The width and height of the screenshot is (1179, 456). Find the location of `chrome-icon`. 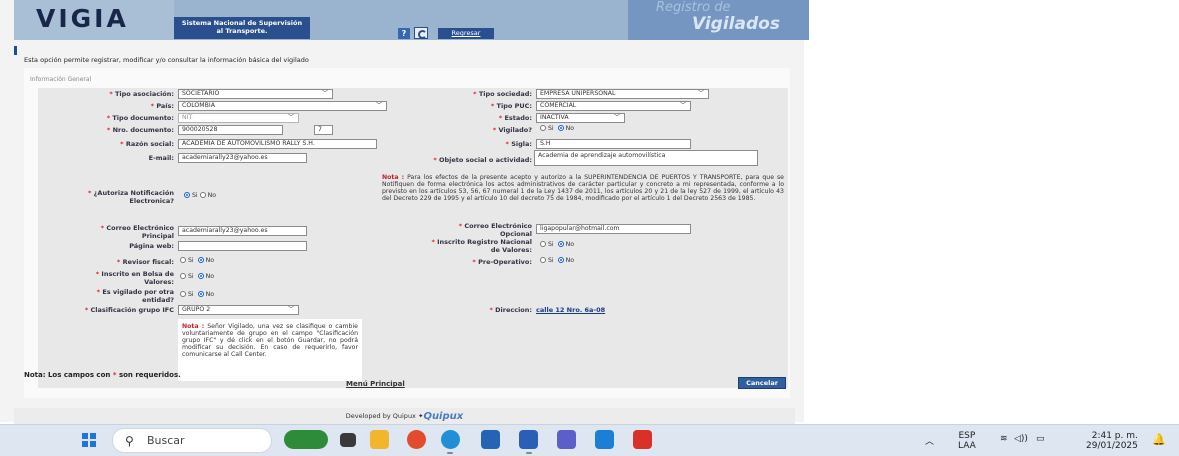

chrome-icon is located at coordinates (416, 439).